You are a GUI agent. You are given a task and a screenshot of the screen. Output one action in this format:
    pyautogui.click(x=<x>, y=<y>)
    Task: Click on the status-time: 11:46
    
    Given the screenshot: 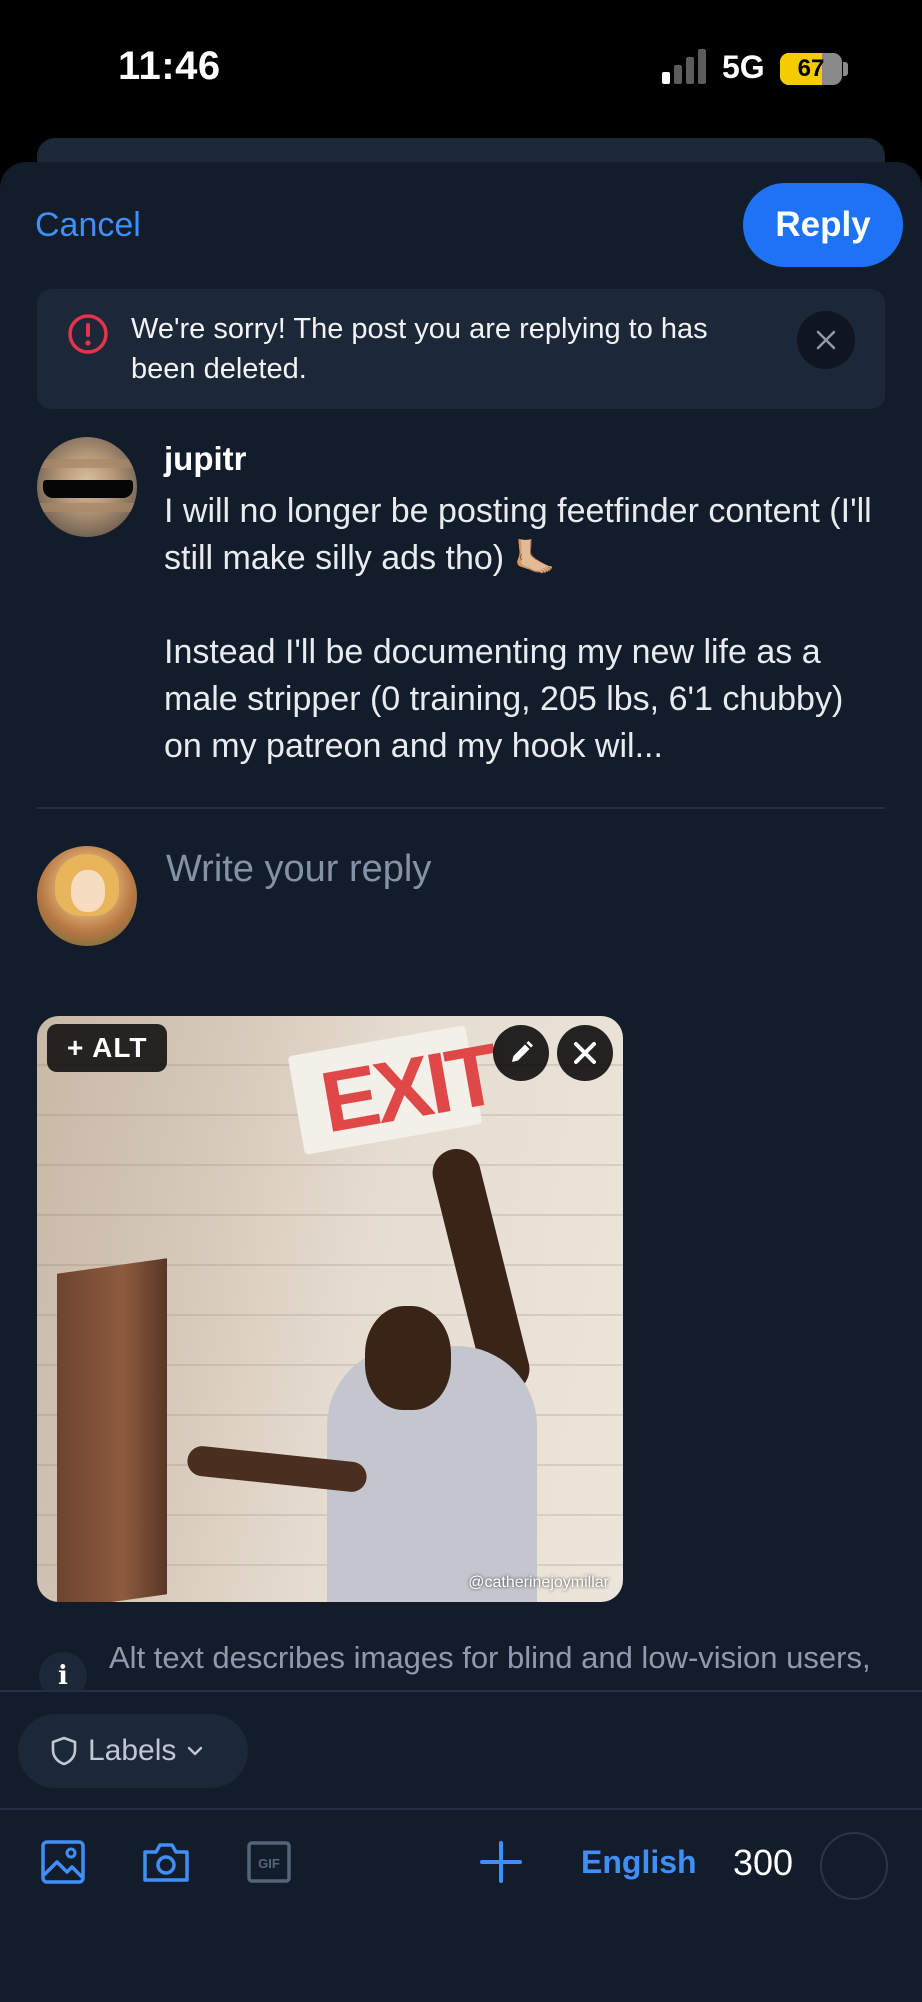 What is the action you would take?
    pyautogui.click(x=169, y=66)
    